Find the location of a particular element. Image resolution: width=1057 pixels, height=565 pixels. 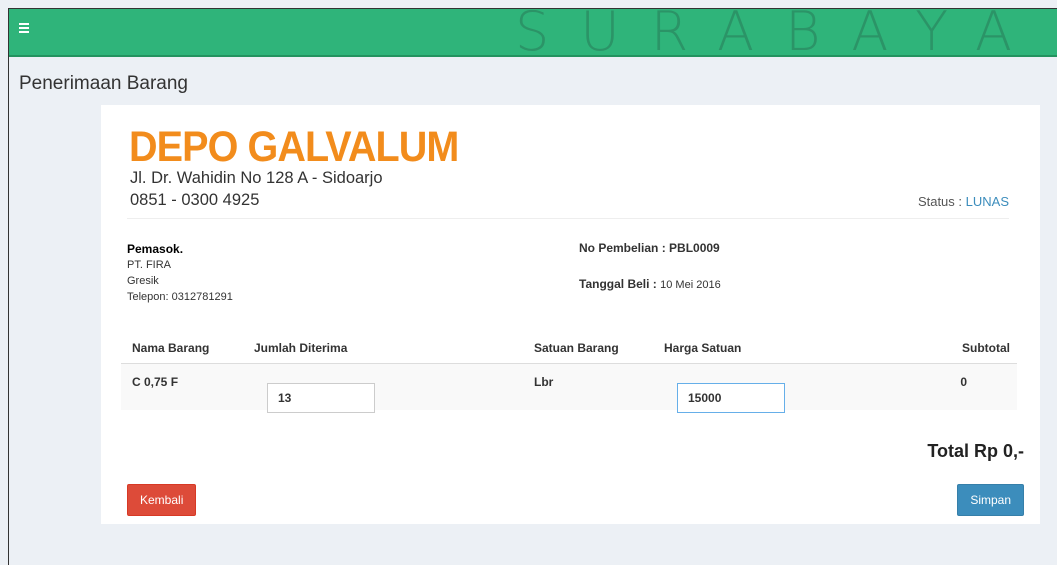

back-button: Kembali is located at coordinates (162, 500).